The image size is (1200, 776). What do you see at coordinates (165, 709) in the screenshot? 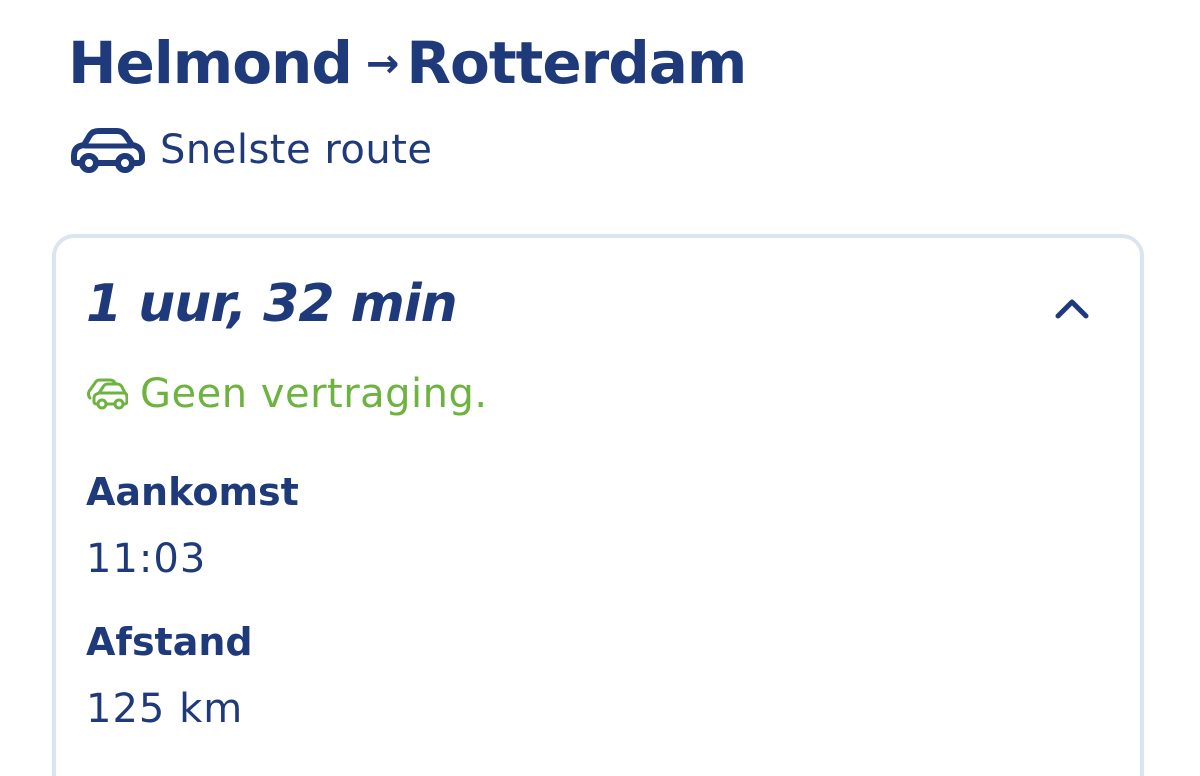
I see `distance-value: 125 km` at bounding box center [165, 709].